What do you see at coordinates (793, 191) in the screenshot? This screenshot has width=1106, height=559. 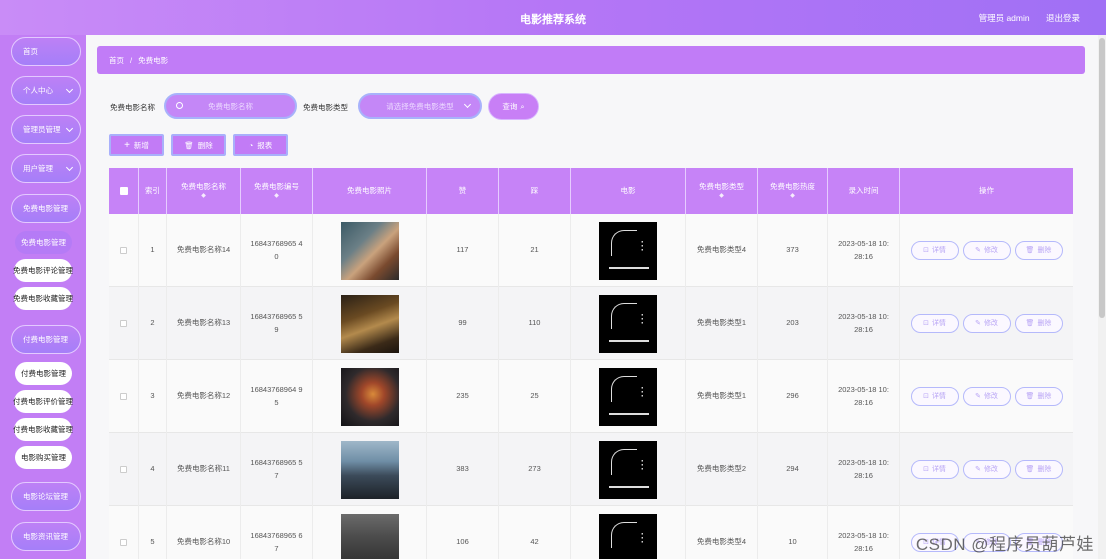 I see `col-heat: 免费电影热度 ◆` at bounding box center [793, 191].